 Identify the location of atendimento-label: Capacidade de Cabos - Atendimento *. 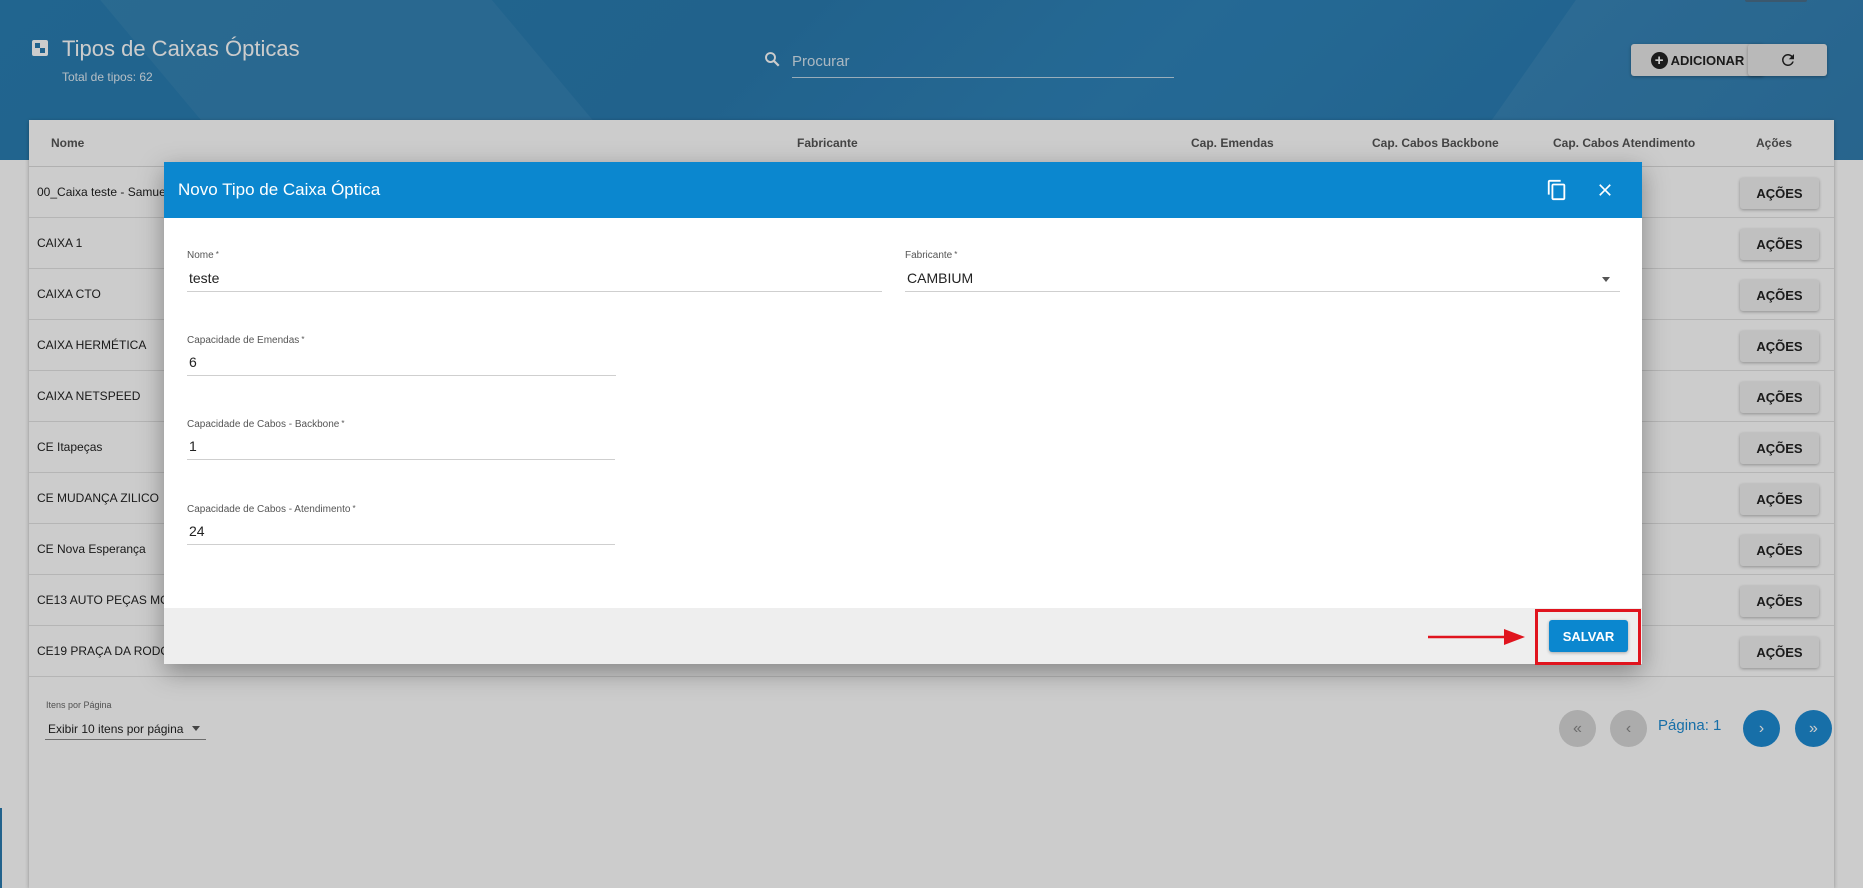
(271, 509).